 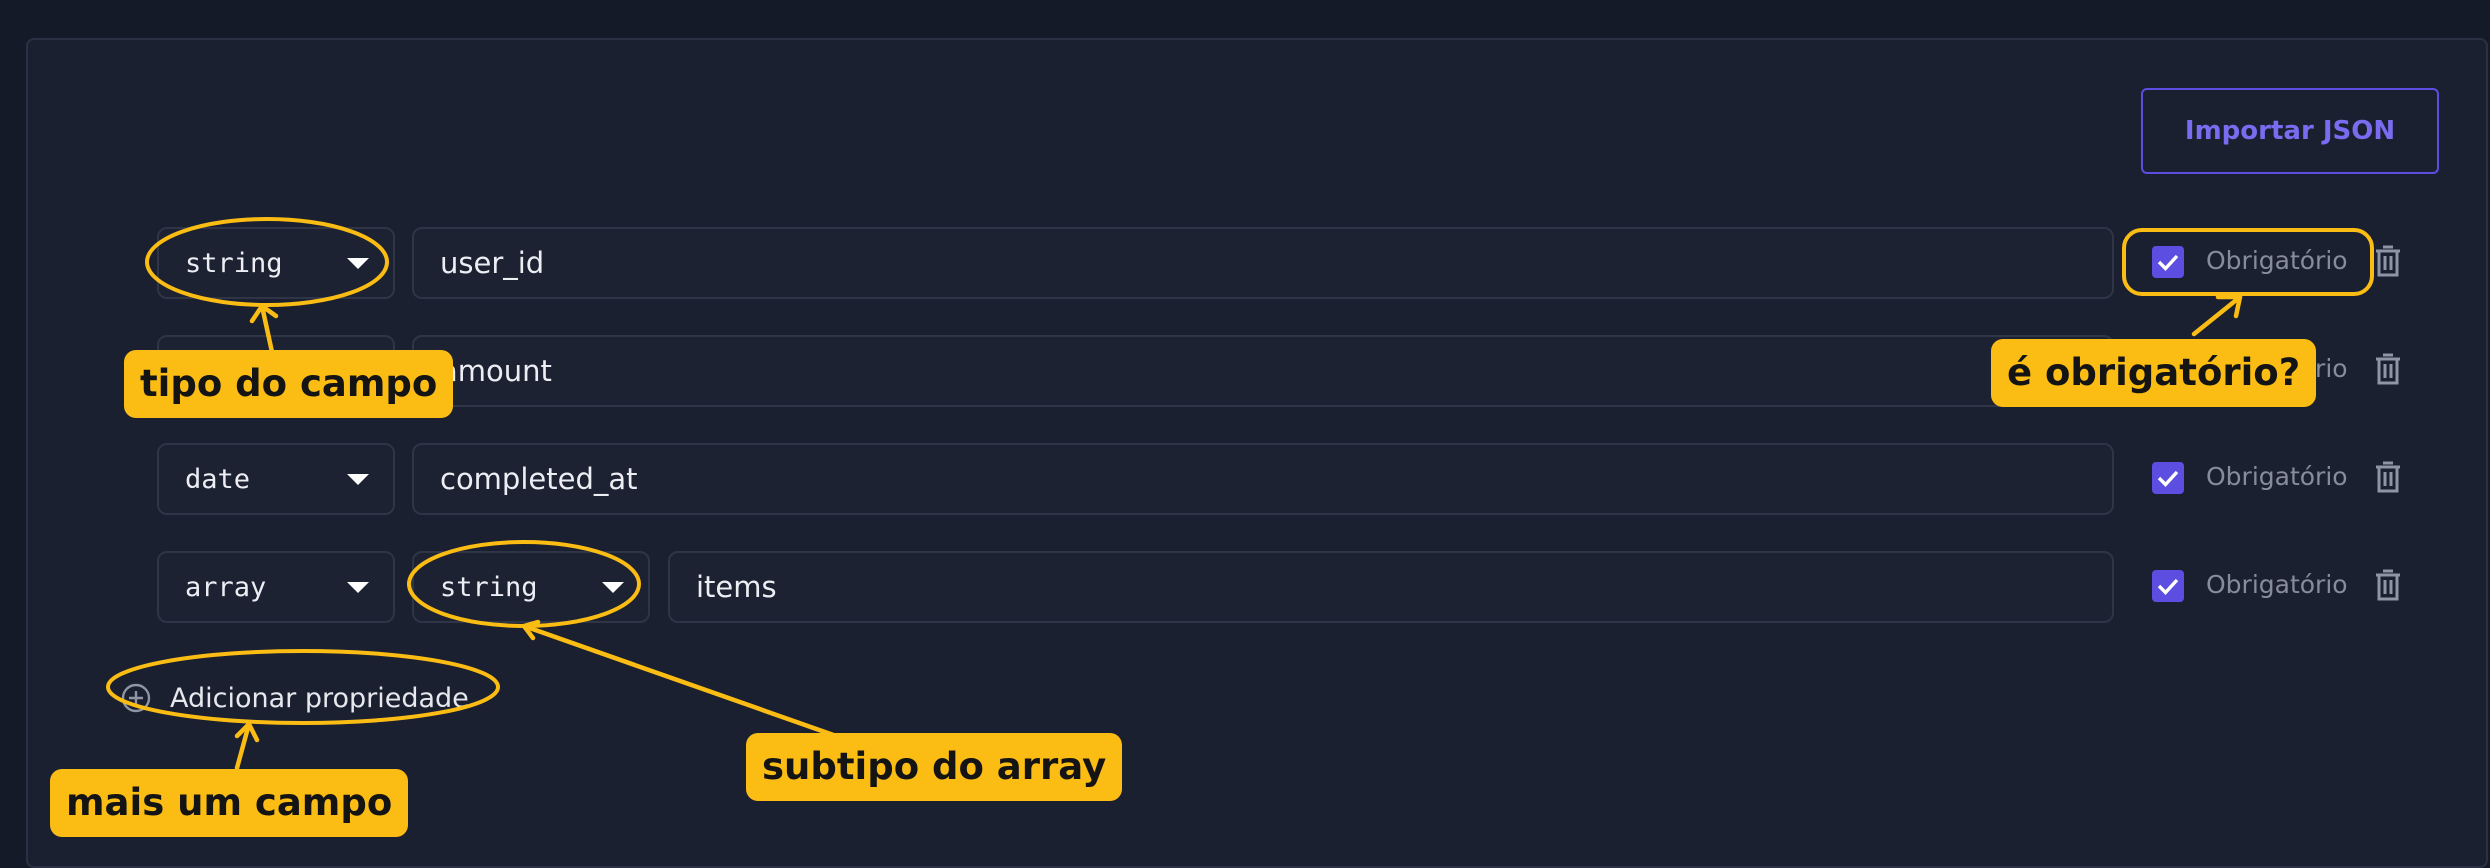 What do you see at coordinates (489, 587) in the screenshot?
I see `array-subtype-value: string` at bounding box center [489, 587].